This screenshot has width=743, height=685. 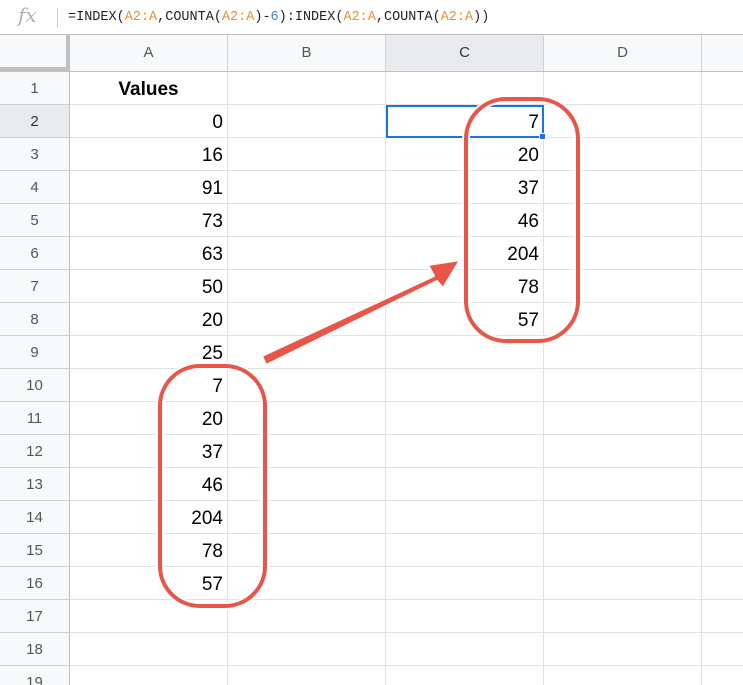 I want to click on cell-c18, so click(x=465, y=649).